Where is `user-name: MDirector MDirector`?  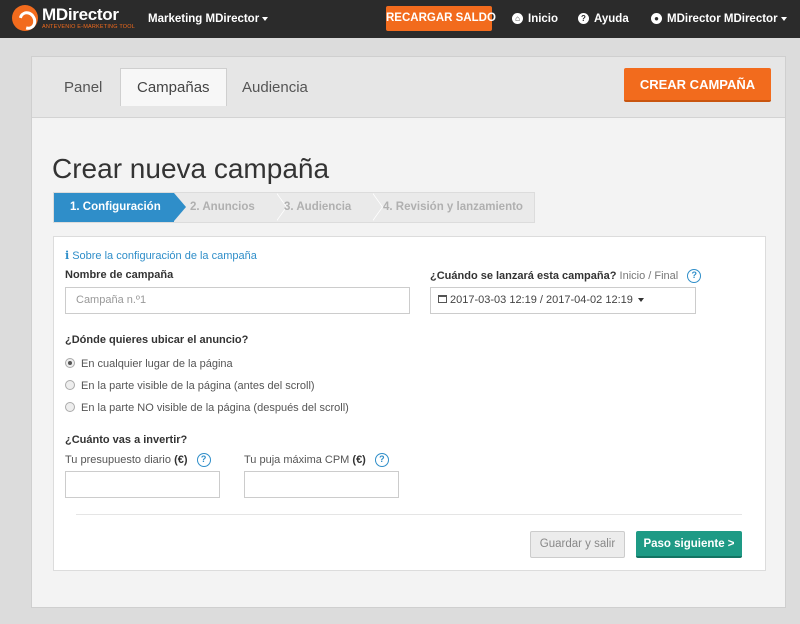 user-name: MDirector MDirector is located at coordinates (722, 19).